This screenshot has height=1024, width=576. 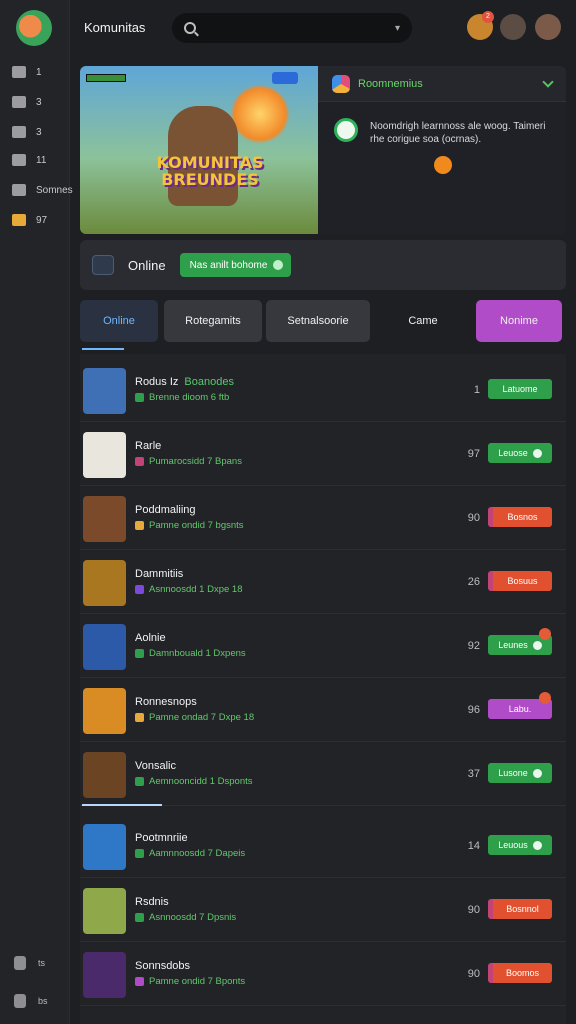 What do you see at coordinates (473, 710) in the screenshot?
I see `item-count: 96` at bounding box center [473, 710].